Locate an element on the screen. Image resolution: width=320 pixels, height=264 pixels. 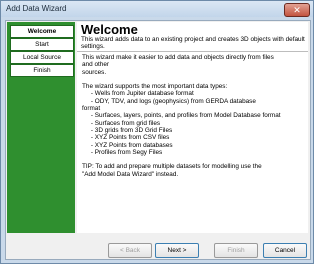
back-button: < Back is located at coordinates (130, 250).